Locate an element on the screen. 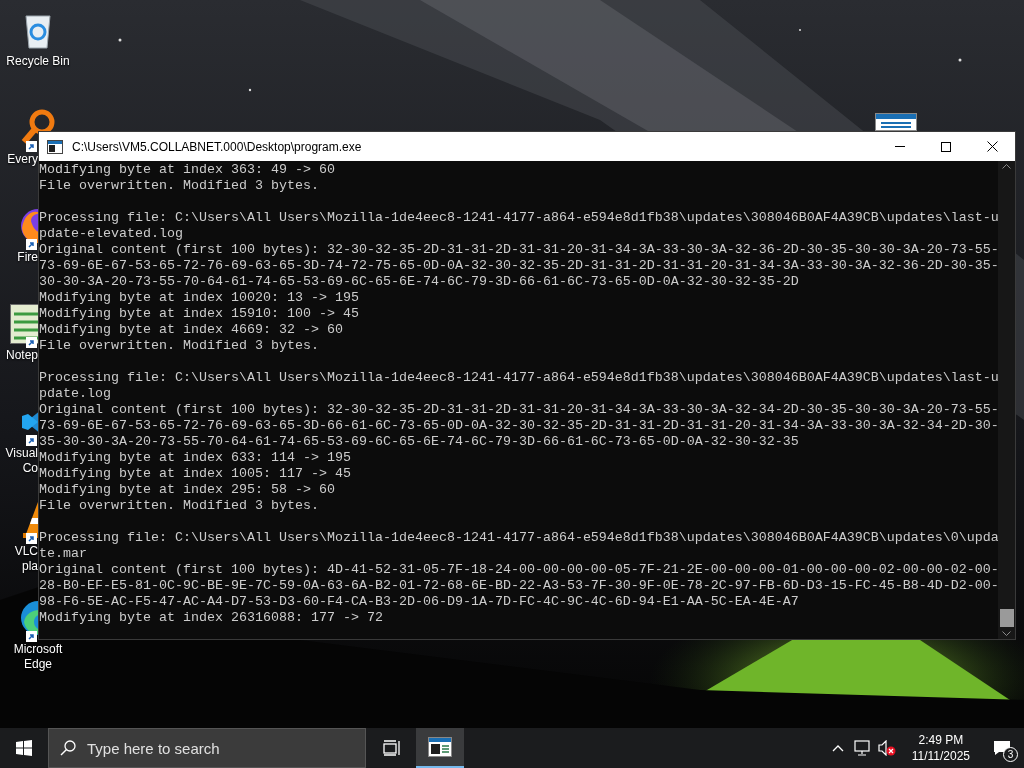 This screenshot has width=1024, height=768. notification-badge: 3 is located at coordinates (1010, 754).